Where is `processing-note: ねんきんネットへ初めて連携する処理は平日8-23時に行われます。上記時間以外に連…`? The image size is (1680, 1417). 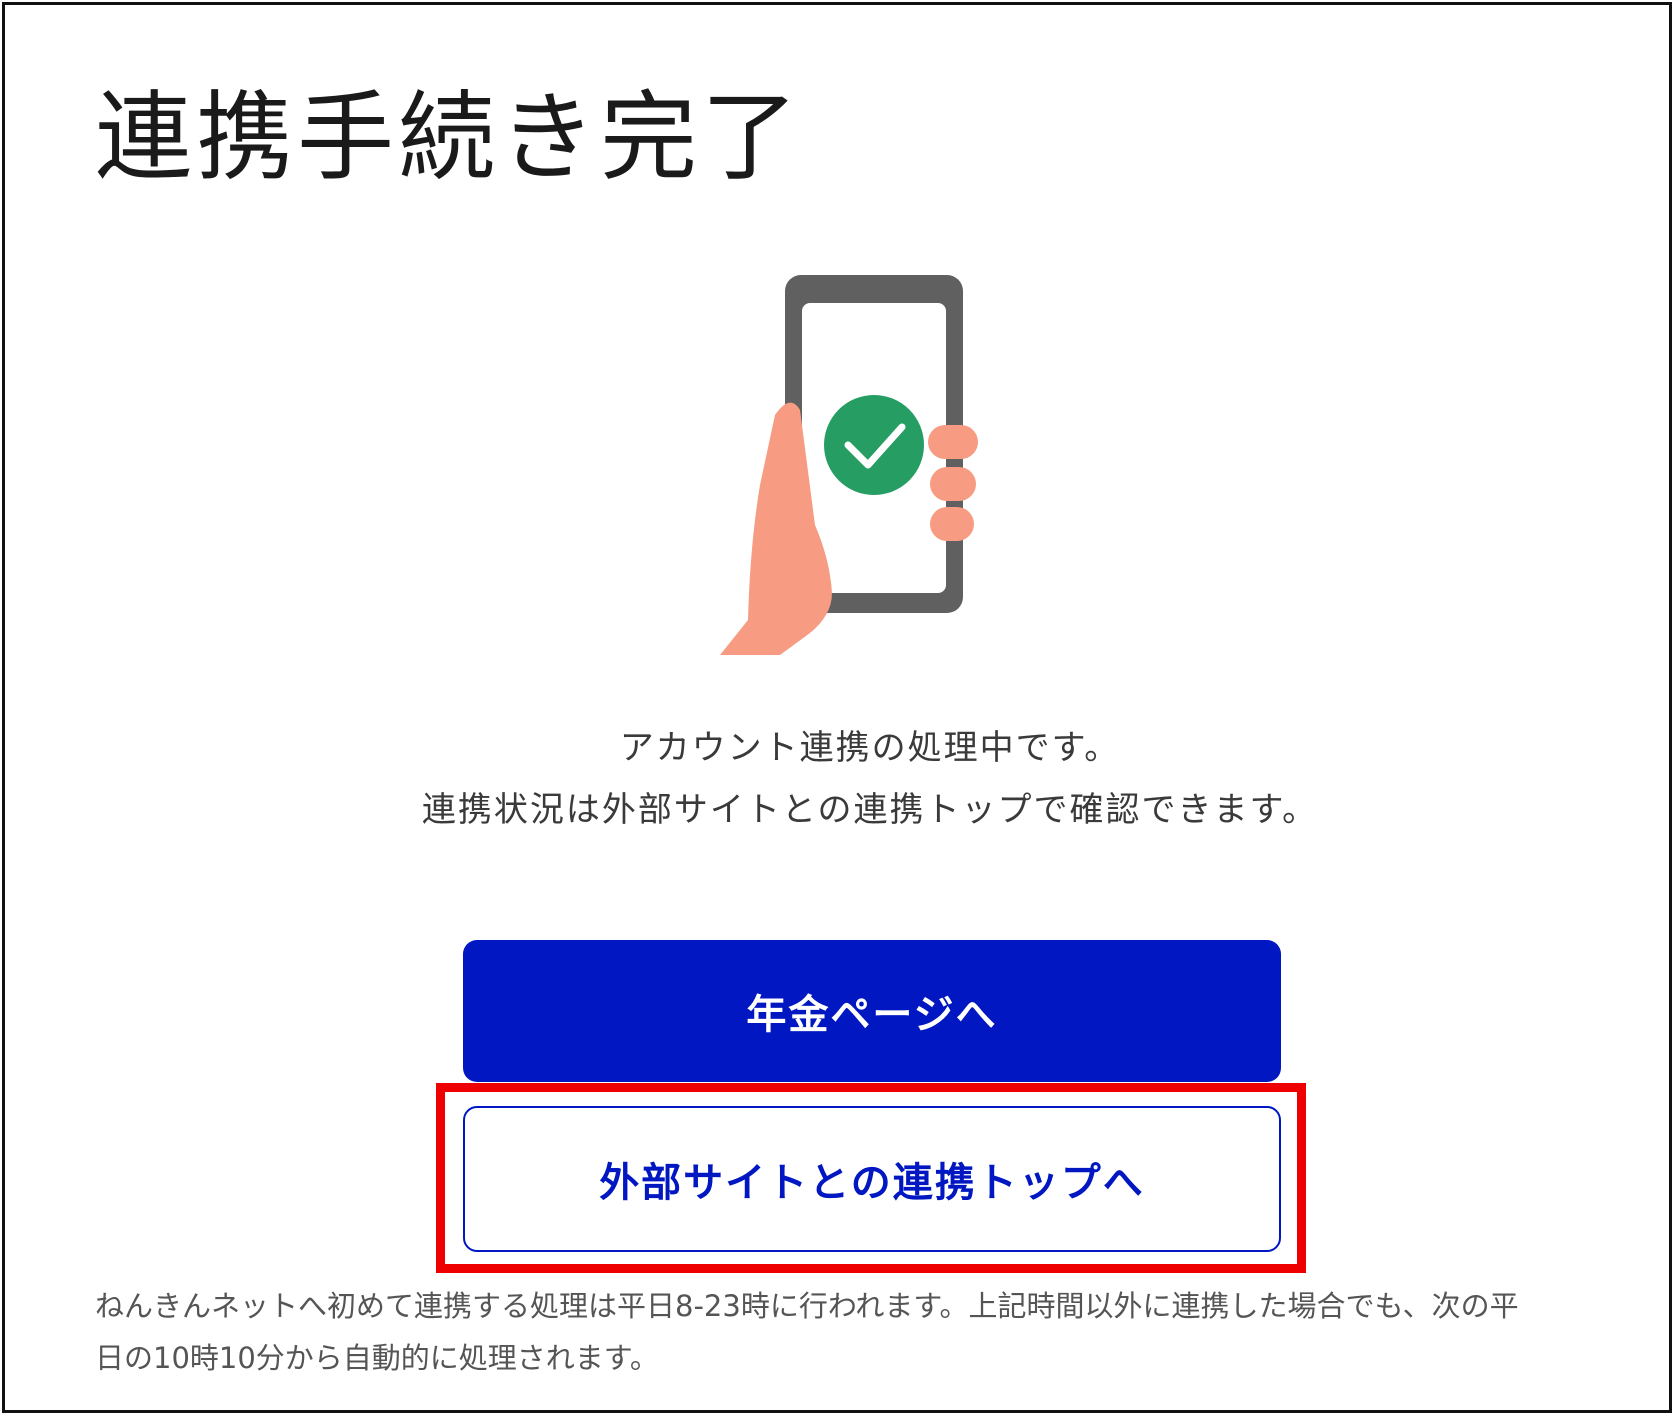
processing-note: ねんきんネットへ初めて連携する処理は平日8-23時に行われます。上記時間以外に連… is located at coordinates (860, 1332).